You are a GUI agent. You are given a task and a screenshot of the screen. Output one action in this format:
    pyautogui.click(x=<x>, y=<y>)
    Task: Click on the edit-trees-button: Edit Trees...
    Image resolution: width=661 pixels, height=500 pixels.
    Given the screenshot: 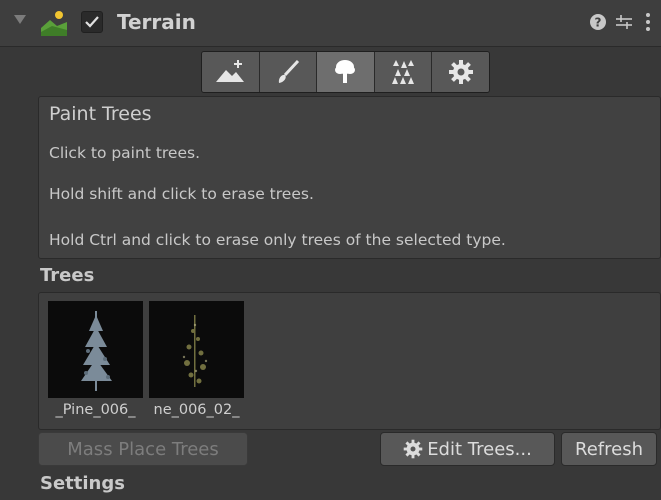 What is the action you would take?
    pyautogui.click(x=467, y=449)
    